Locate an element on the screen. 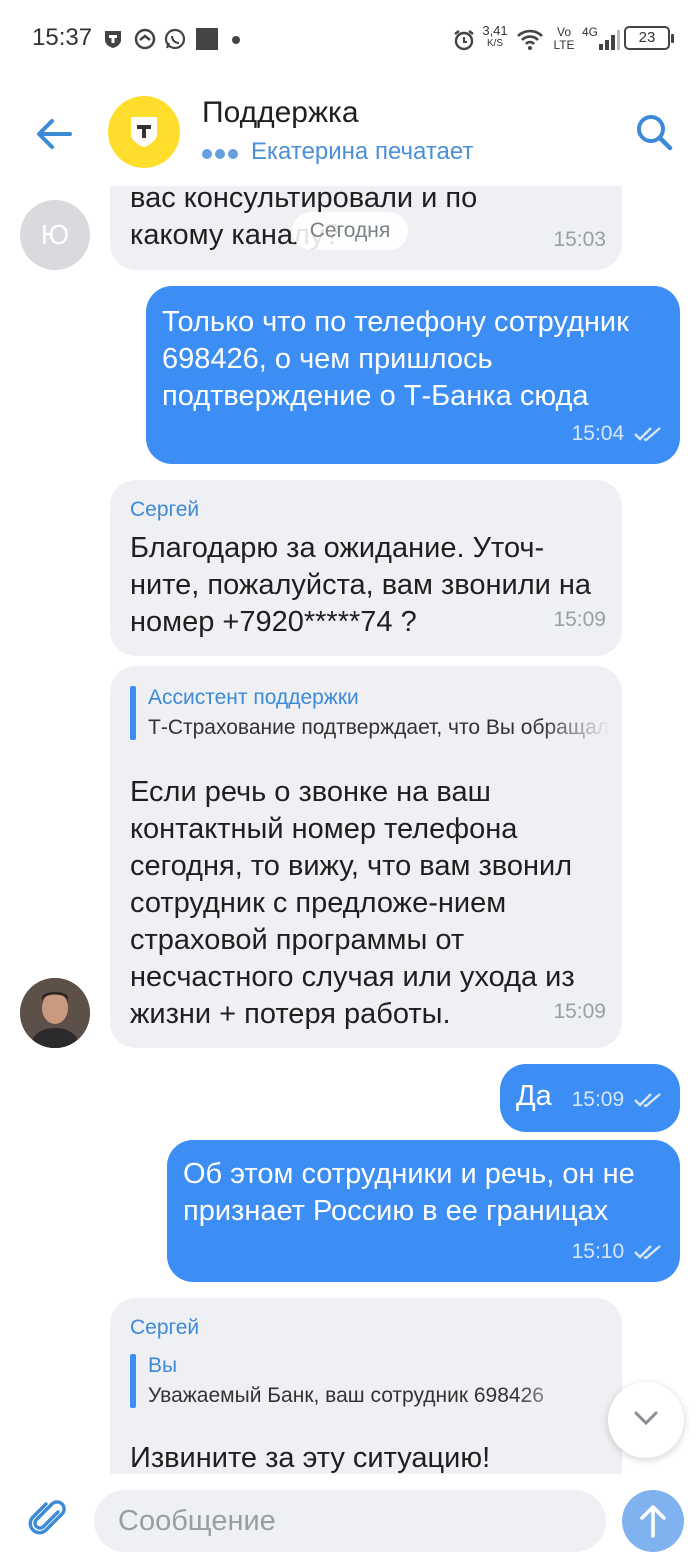 Image resolution: width=700 pixels, height=1567 pixels. message-time-text: 15:09 is located at coordinates (598, 1099).